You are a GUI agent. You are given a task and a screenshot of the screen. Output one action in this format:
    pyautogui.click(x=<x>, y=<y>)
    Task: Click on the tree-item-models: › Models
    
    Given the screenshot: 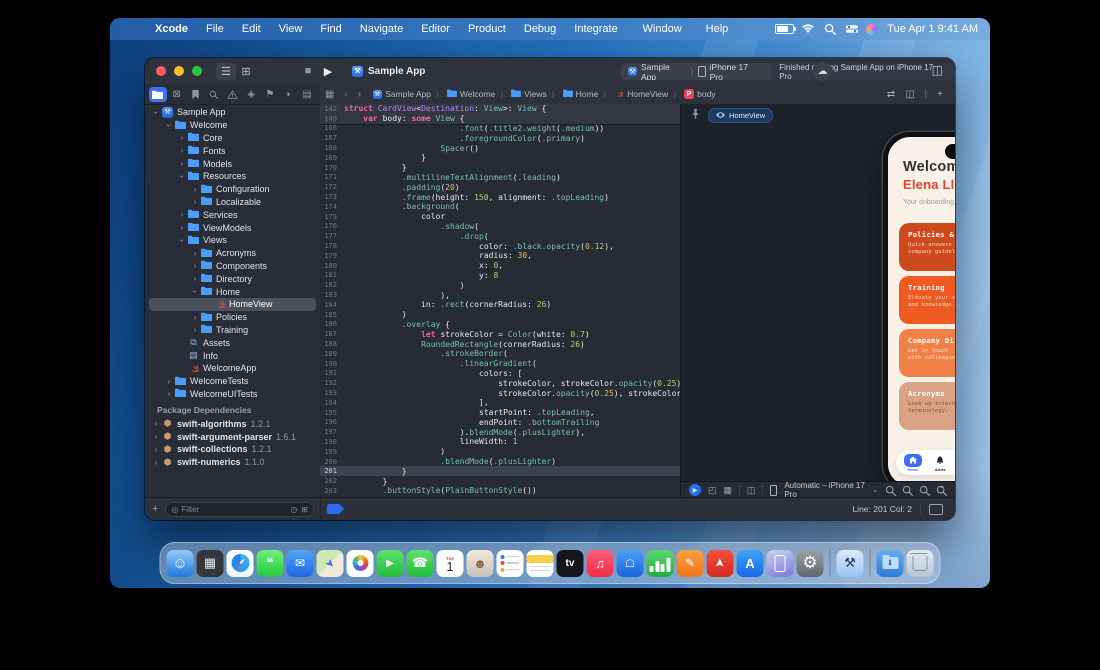 What is the action you would take?
    pyautogui.click(x=232, y=163)
    